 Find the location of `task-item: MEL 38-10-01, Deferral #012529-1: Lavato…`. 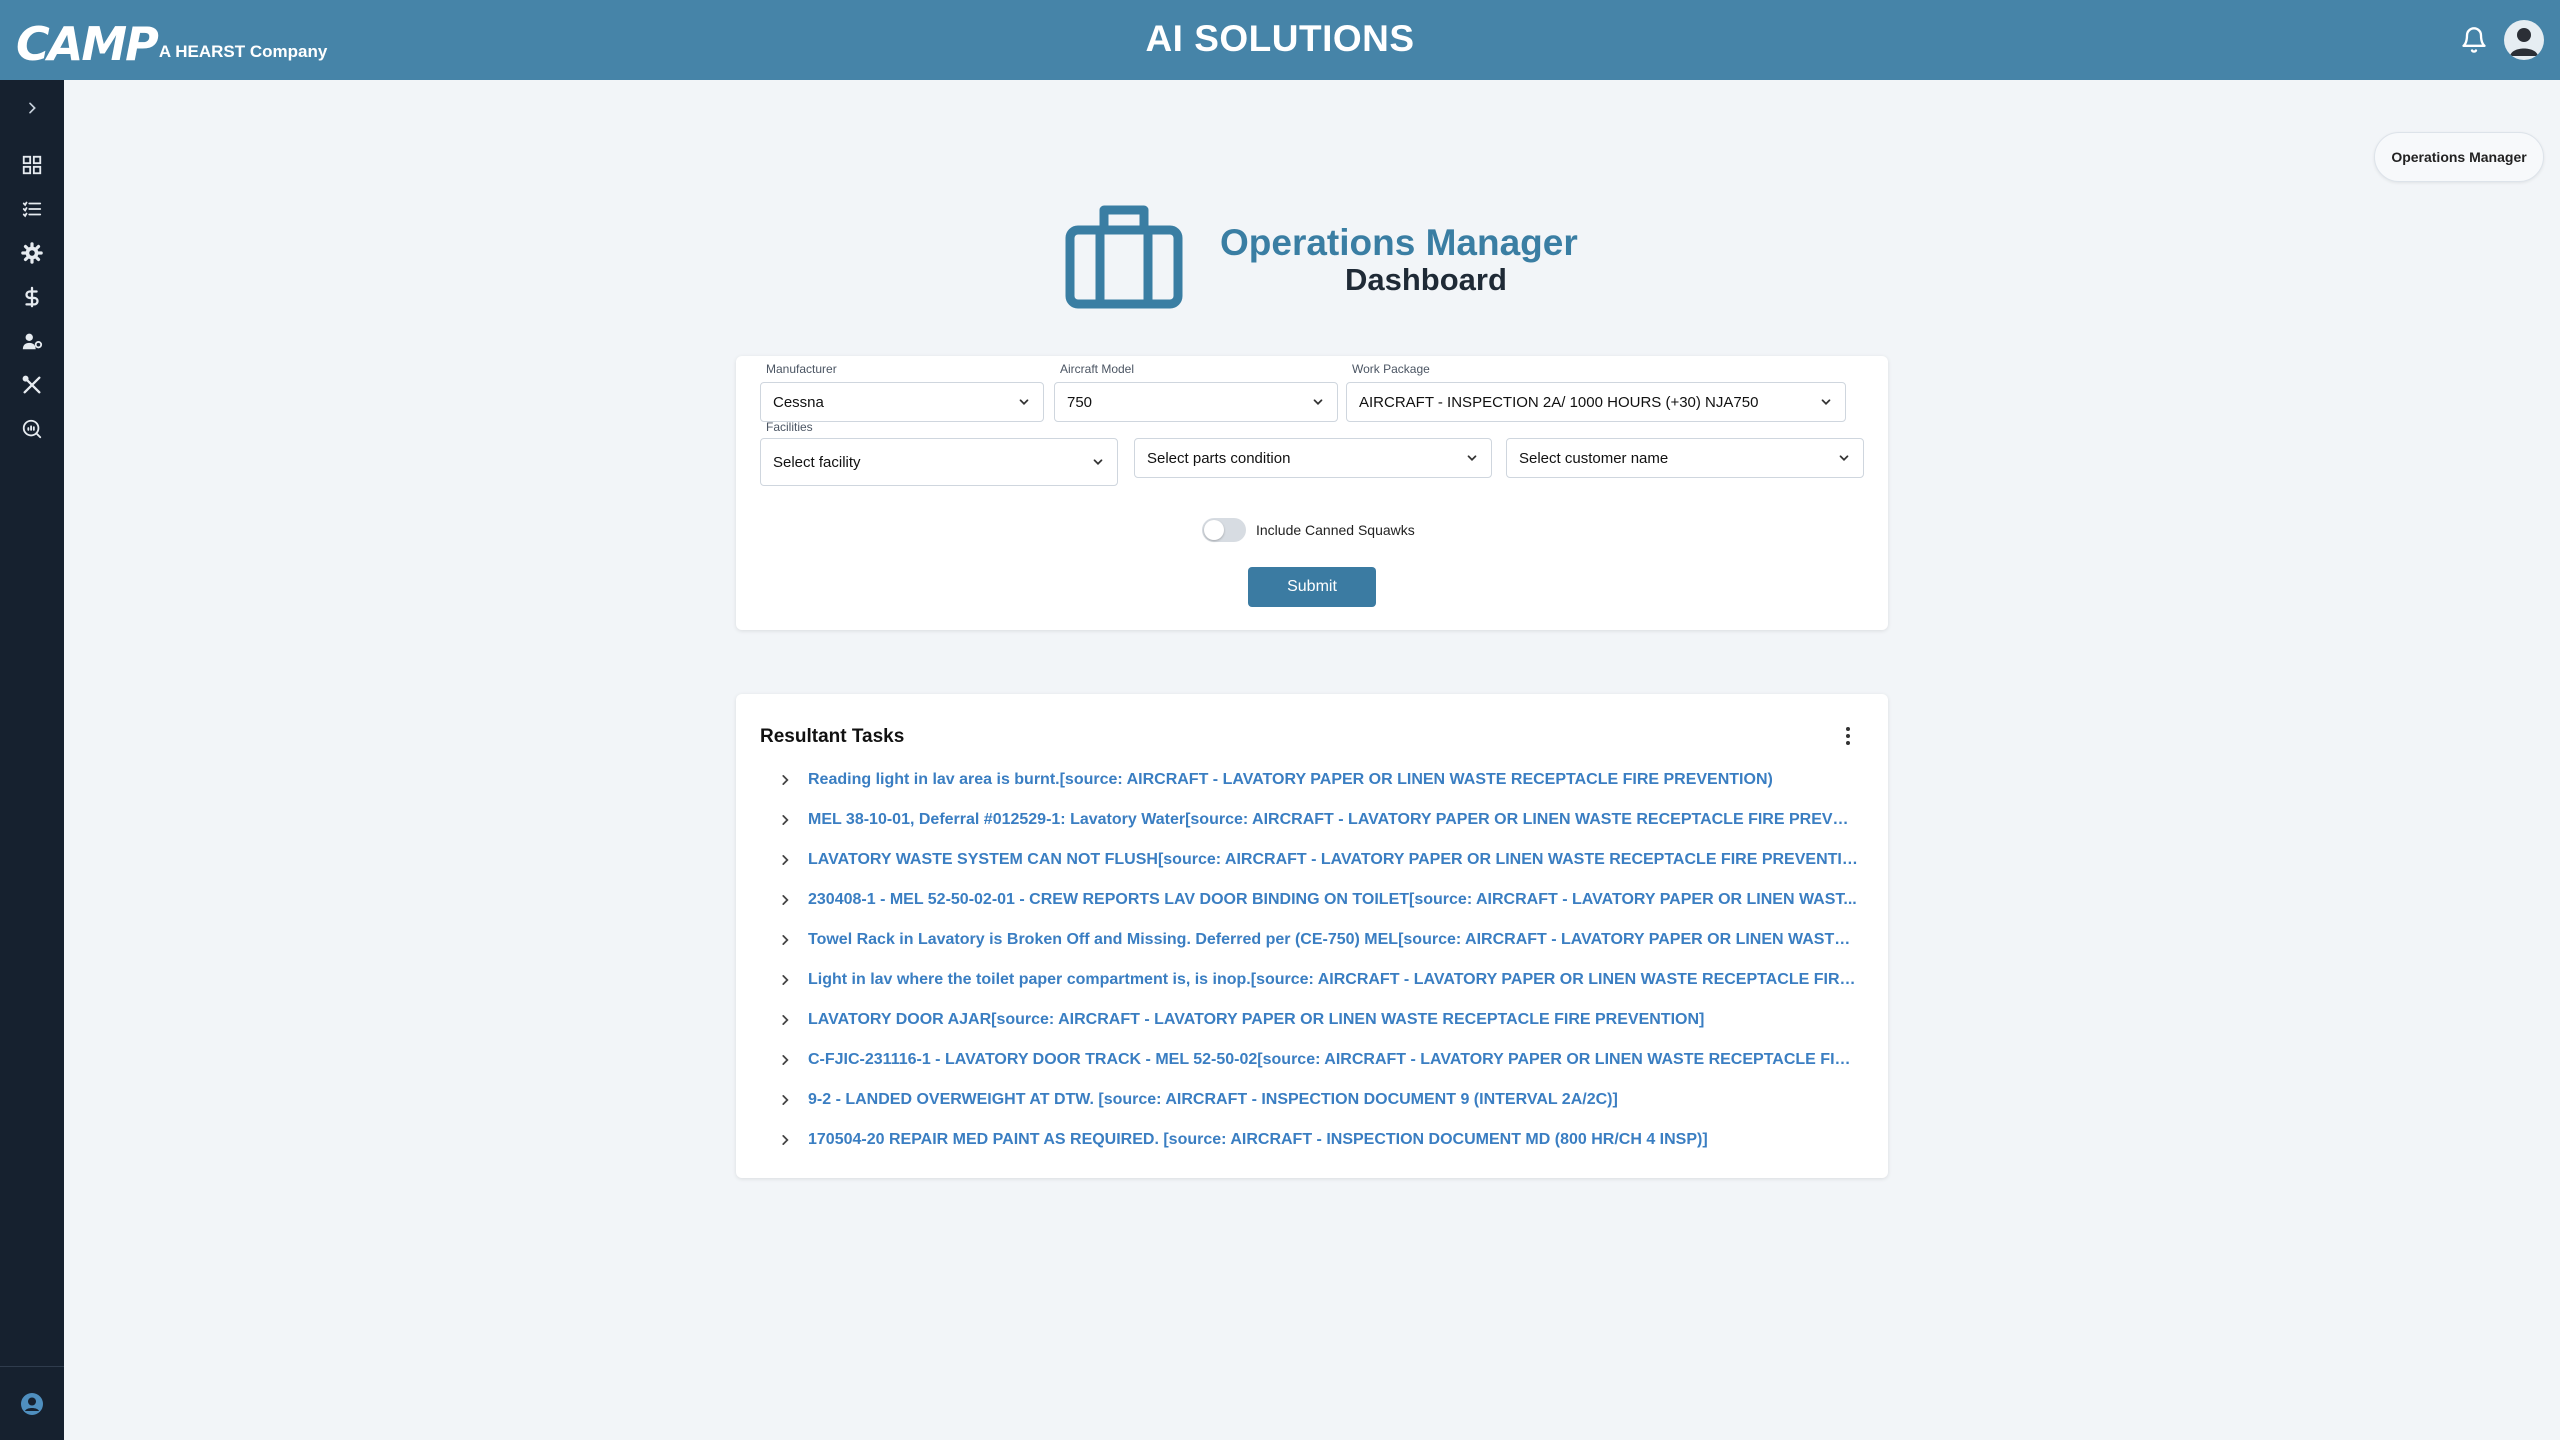

task-item: MEL 38-10-01, Deferral #012529-1: Lavato… is located at coordinates (1323, 820).